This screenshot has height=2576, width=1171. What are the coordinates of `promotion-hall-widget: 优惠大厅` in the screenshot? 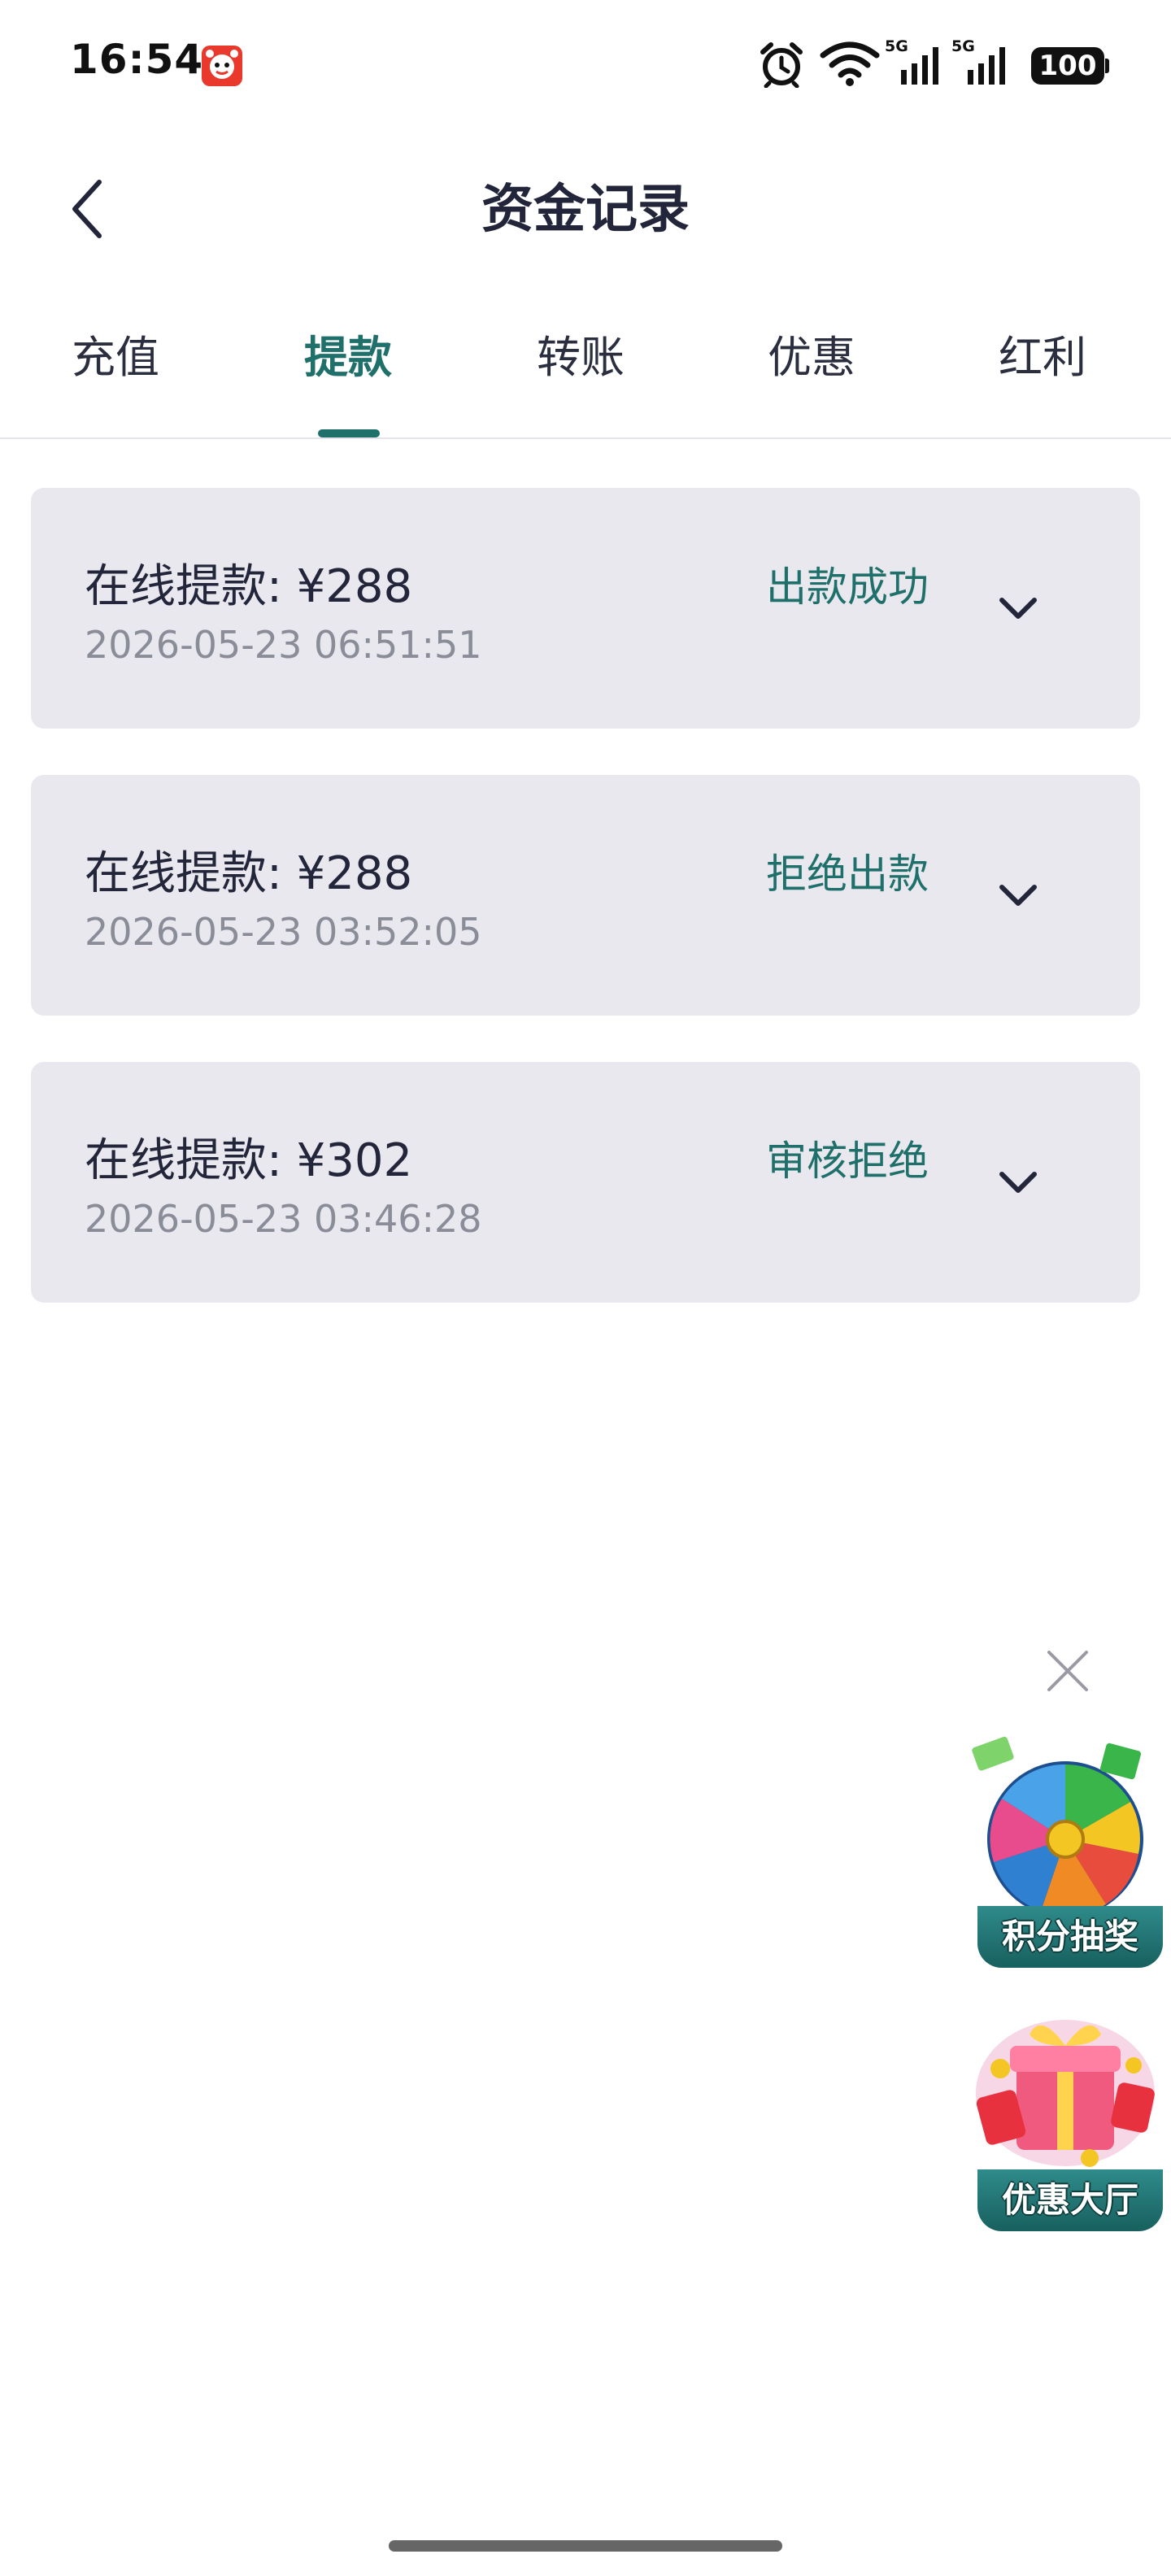 It's located at (1066, 2113).